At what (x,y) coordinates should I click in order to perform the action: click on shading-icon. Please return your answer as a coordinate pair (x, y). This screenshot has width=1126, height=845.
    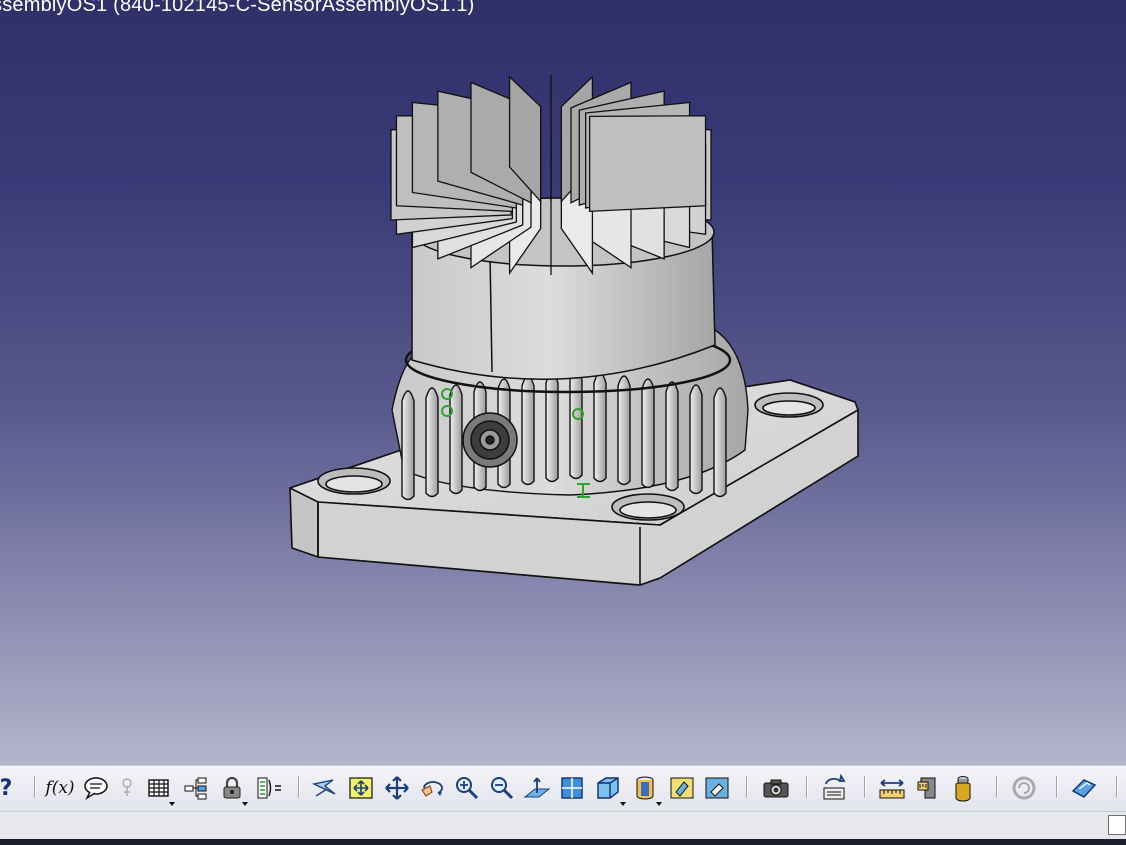
    Looking at the image, I should click on (646, 790).